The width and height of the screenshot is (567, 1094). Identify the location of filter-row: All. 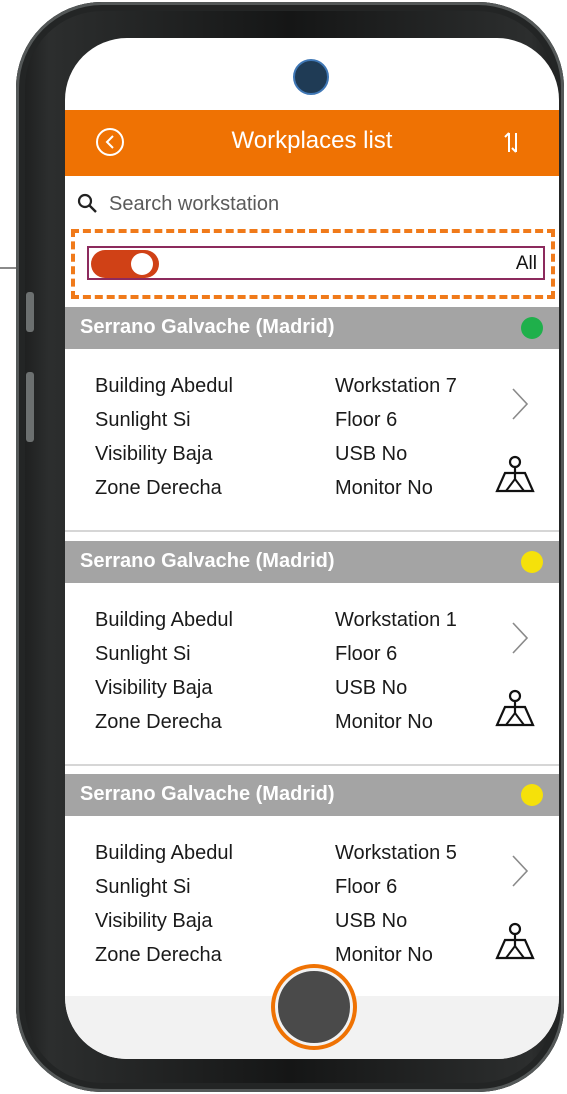
(316, 263).